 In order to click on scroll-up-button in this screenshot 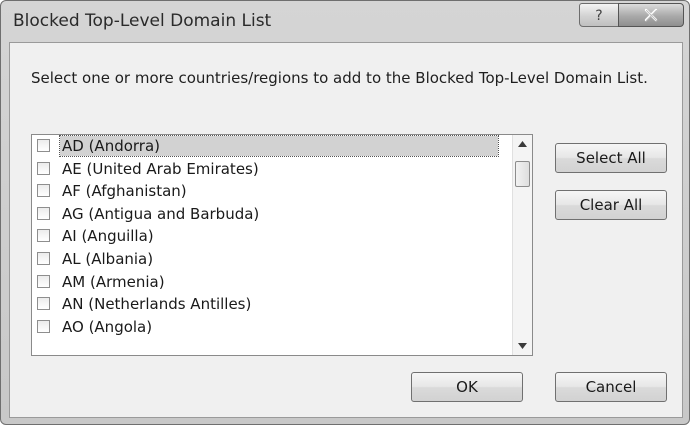, I will do `click(522, 144)`.